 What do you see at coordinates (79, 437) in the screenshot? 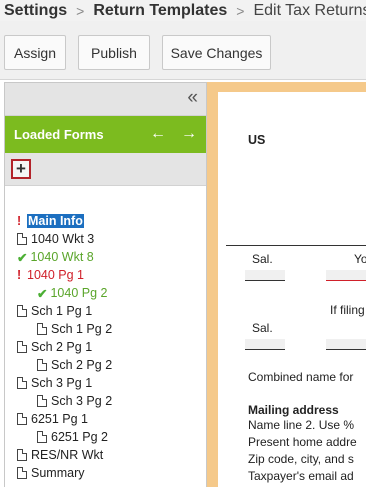
I see `tree-item-label: 6251 Pg 2` at bounding box center [79, 437].